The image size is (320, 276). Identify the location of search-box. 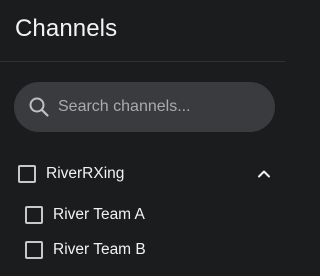
(144, 107).